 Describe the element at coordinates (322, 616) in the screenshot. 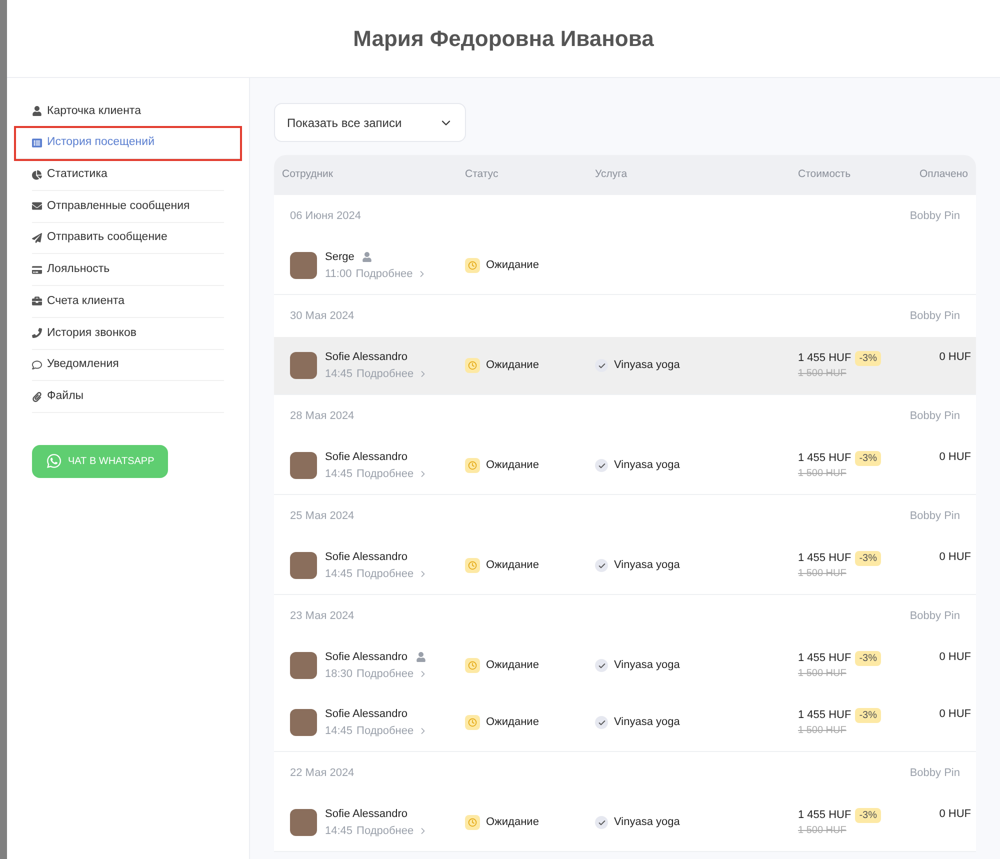

I see `group-date: 23 Мая 2024` at that location.